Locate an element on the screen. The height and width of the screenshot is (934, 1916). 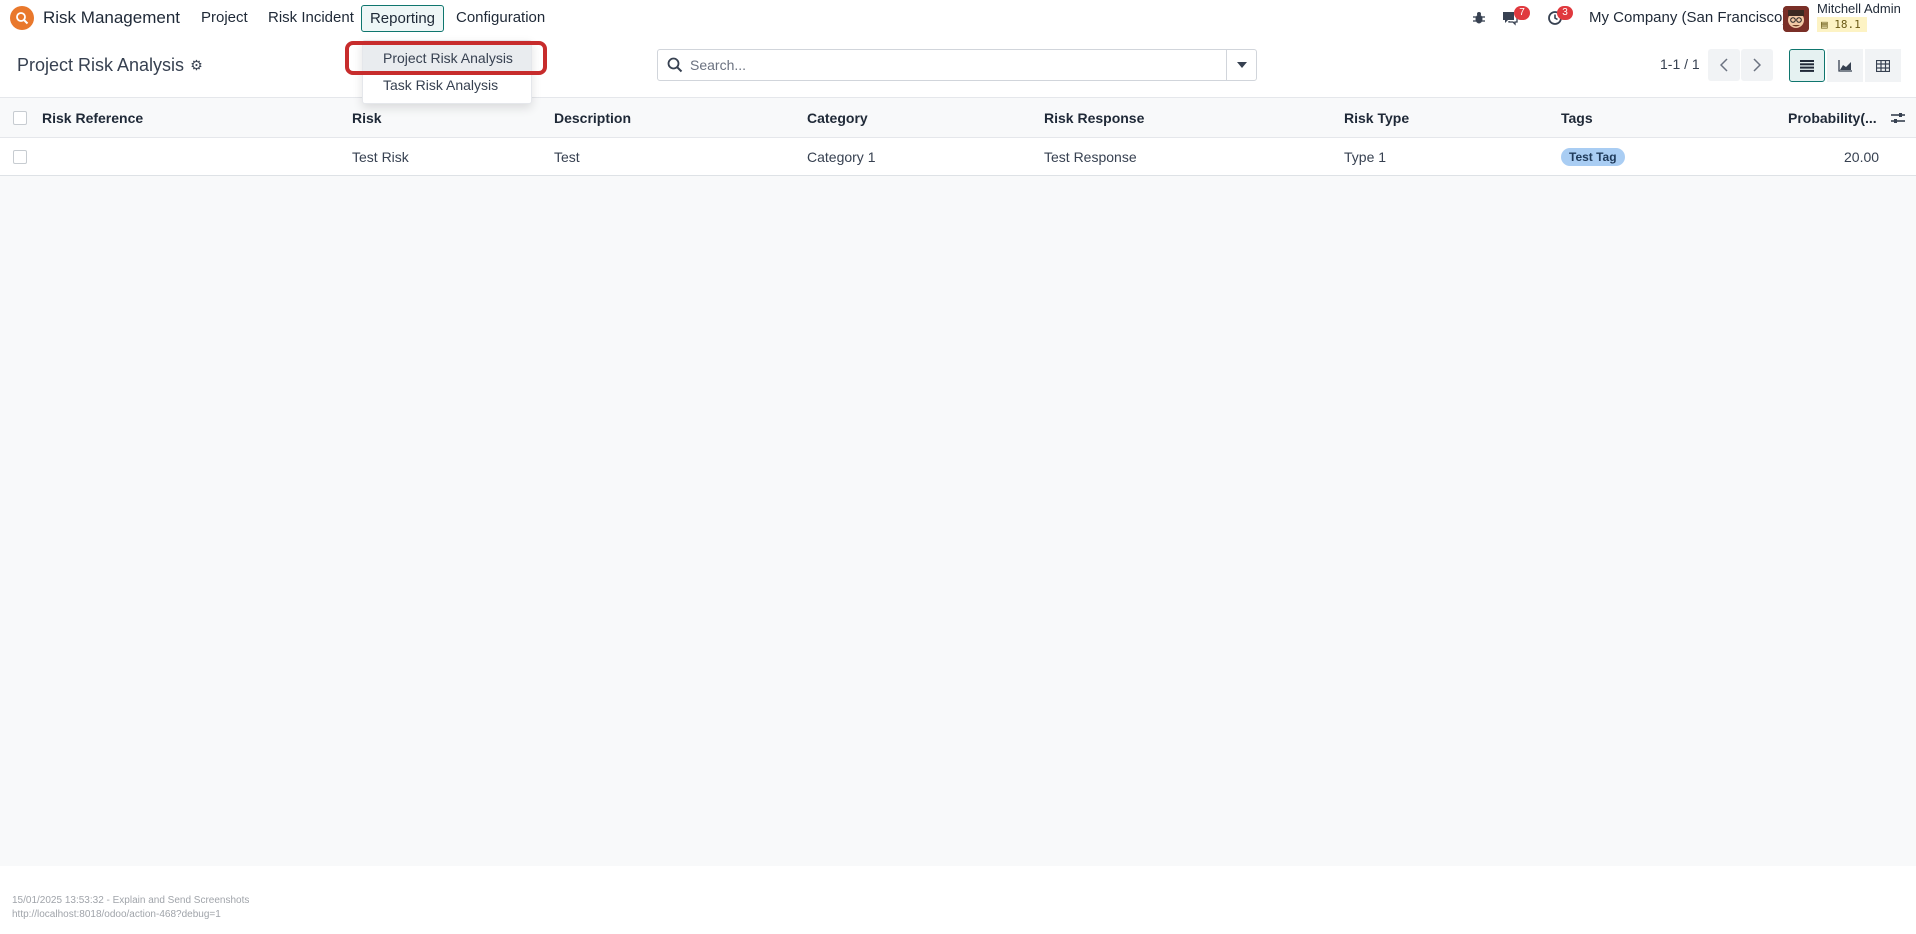
menu-project: Project is located at coordinates (224, 17).